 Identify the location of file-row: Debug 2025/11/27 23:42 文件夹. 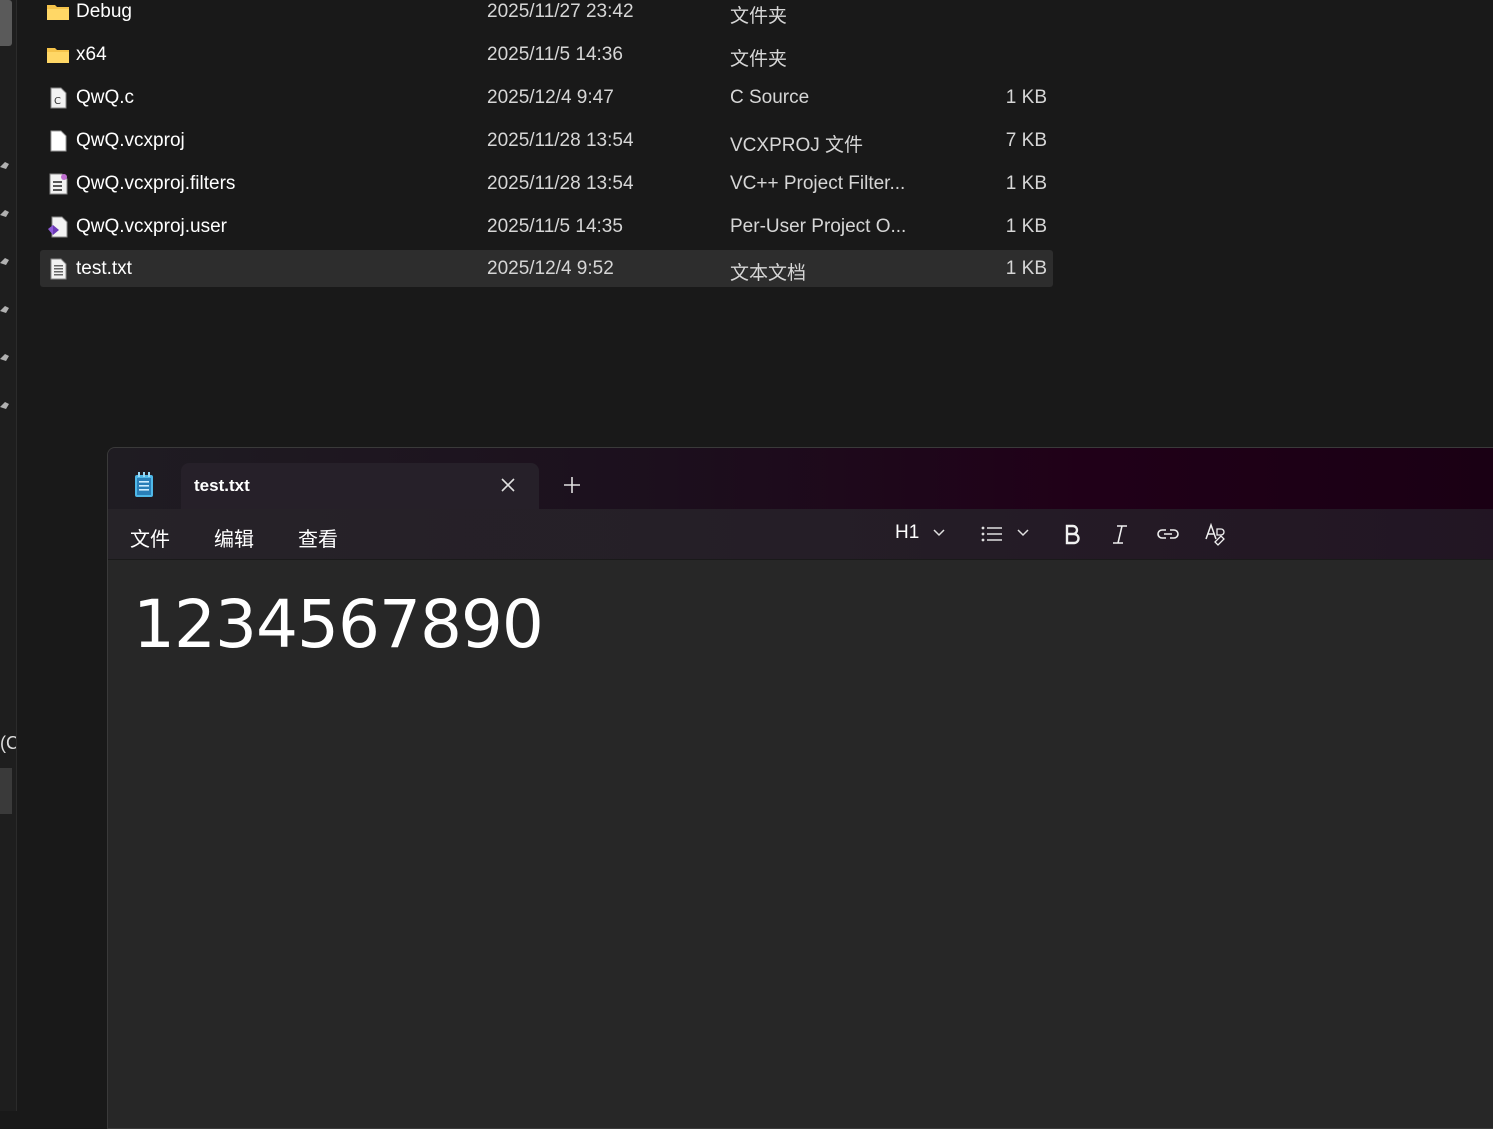
(546, 15).